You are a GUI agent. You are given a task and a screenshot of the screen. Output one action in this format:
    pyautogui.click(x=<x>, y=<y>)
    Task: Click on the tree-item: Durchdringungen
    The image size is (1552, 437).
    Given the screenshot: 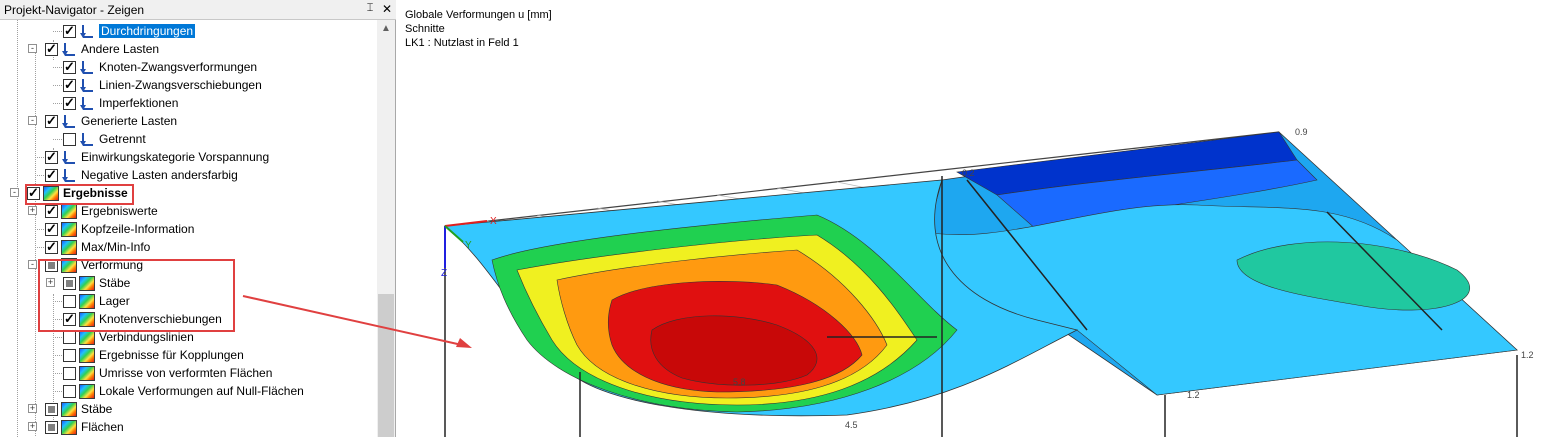 What is the action you would take?
    pyautogui.click(x=188, y=31)
    